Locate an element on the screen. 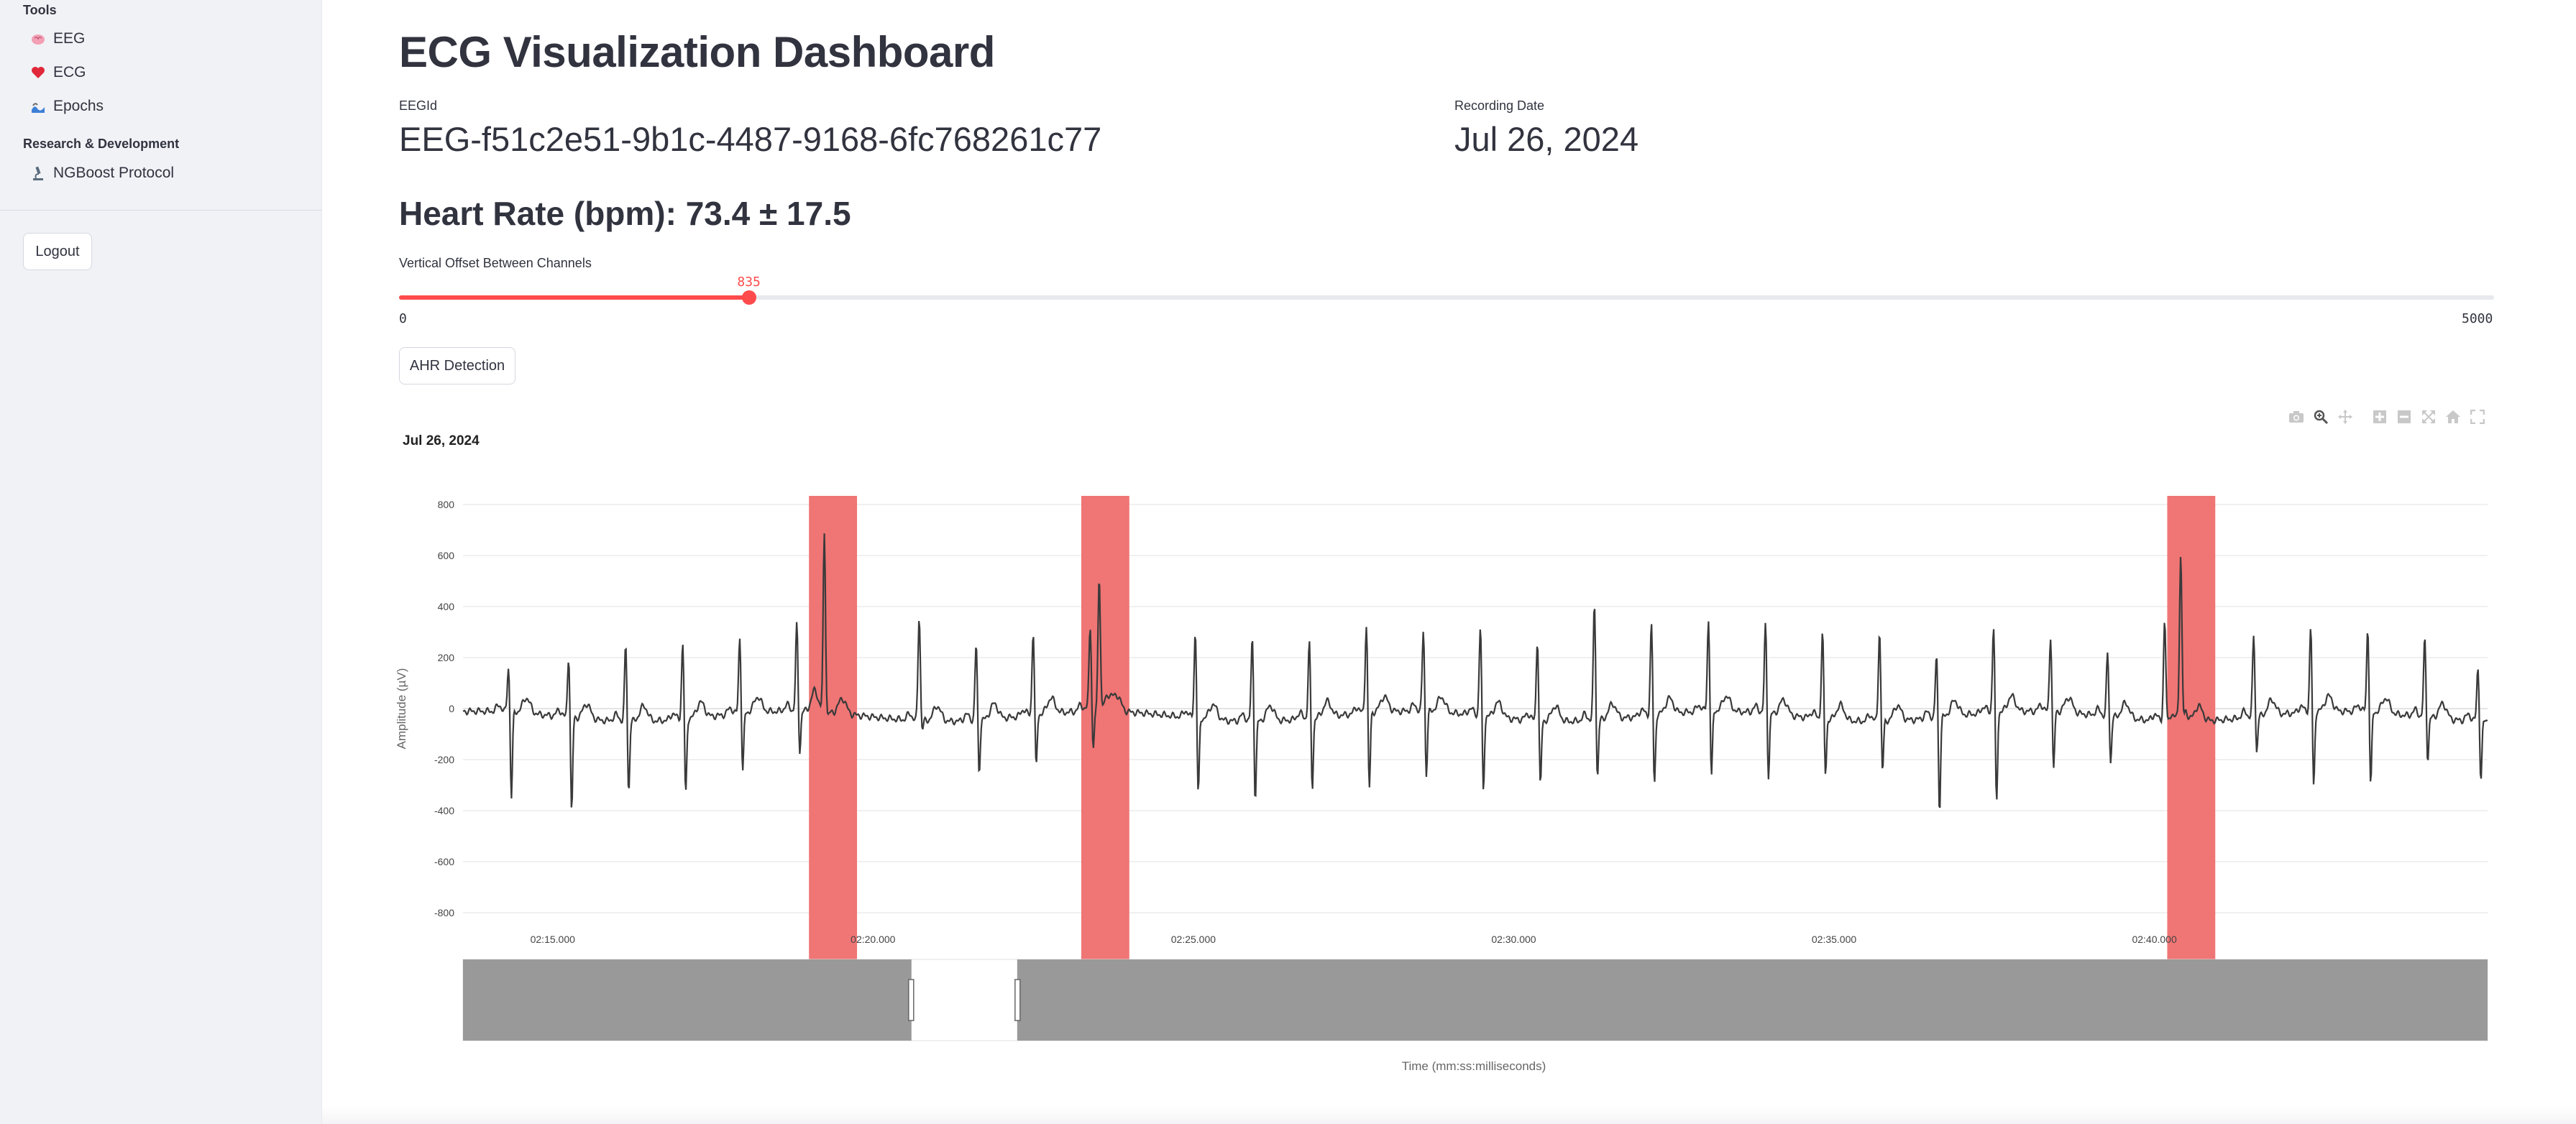  x-tick-label: 02:25.000 is located at coordinates (1193, 940).